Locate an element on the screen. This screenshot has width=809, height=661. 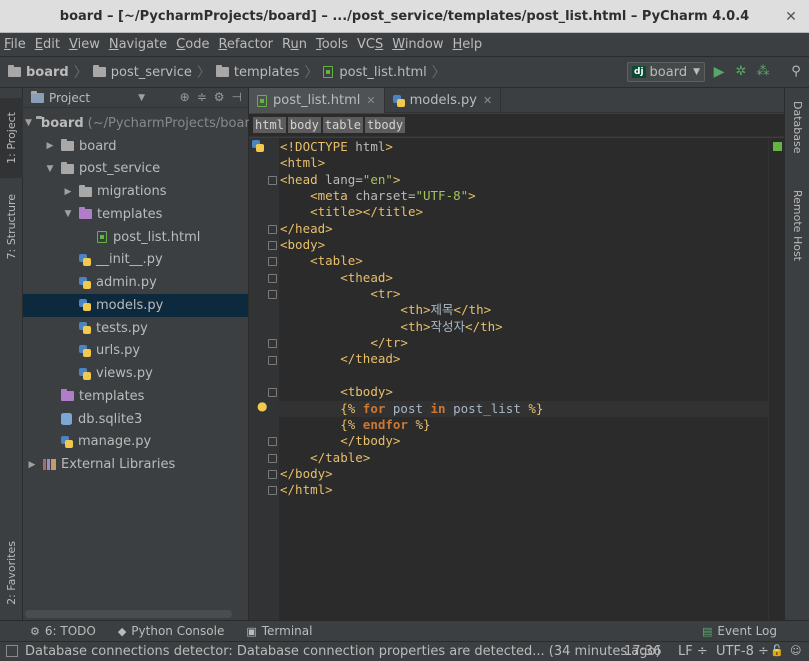
menu-item: Run is located at coordinates (294, 44).